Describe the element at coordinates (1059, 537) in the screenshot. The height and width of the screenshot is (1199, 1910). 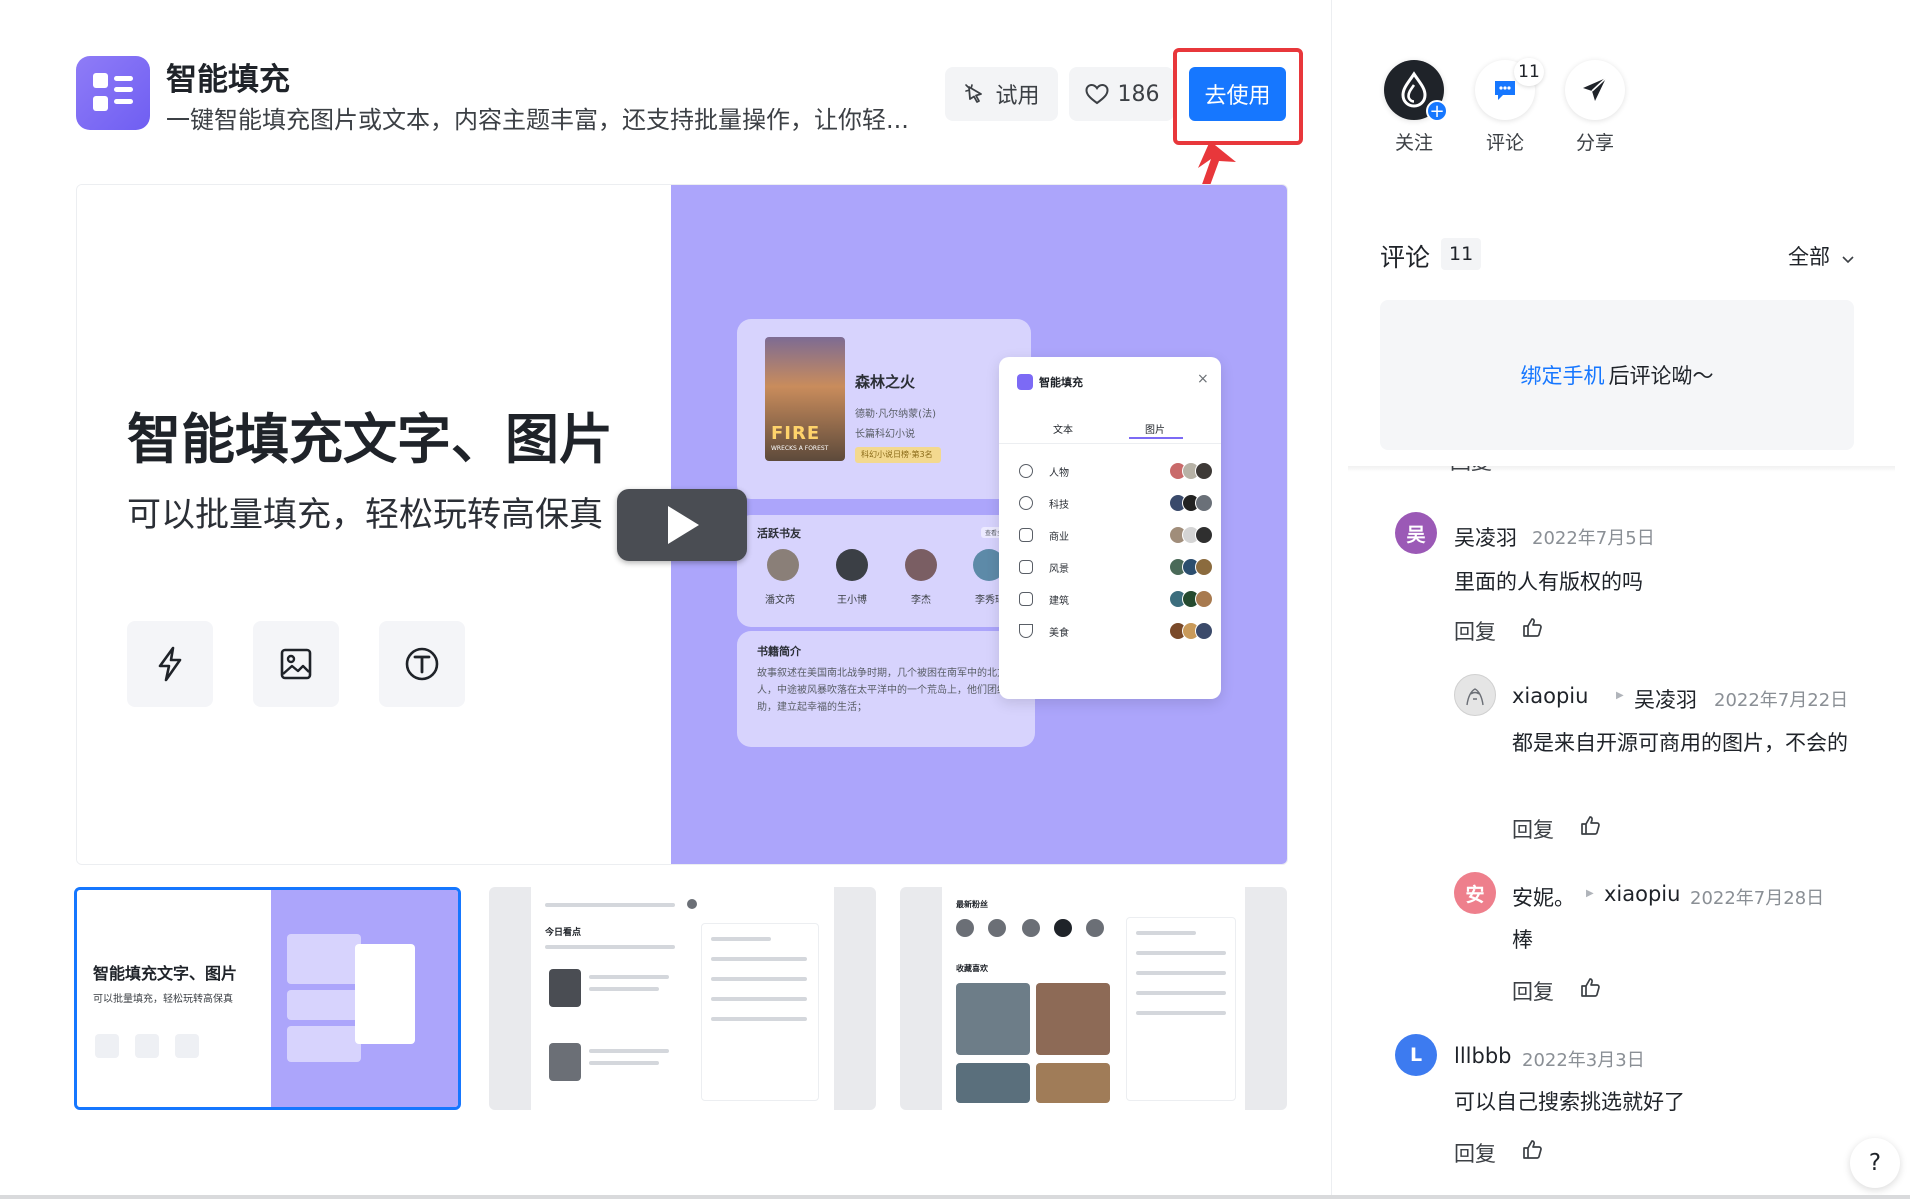
I see `panel-row-label: 商业` at that location.